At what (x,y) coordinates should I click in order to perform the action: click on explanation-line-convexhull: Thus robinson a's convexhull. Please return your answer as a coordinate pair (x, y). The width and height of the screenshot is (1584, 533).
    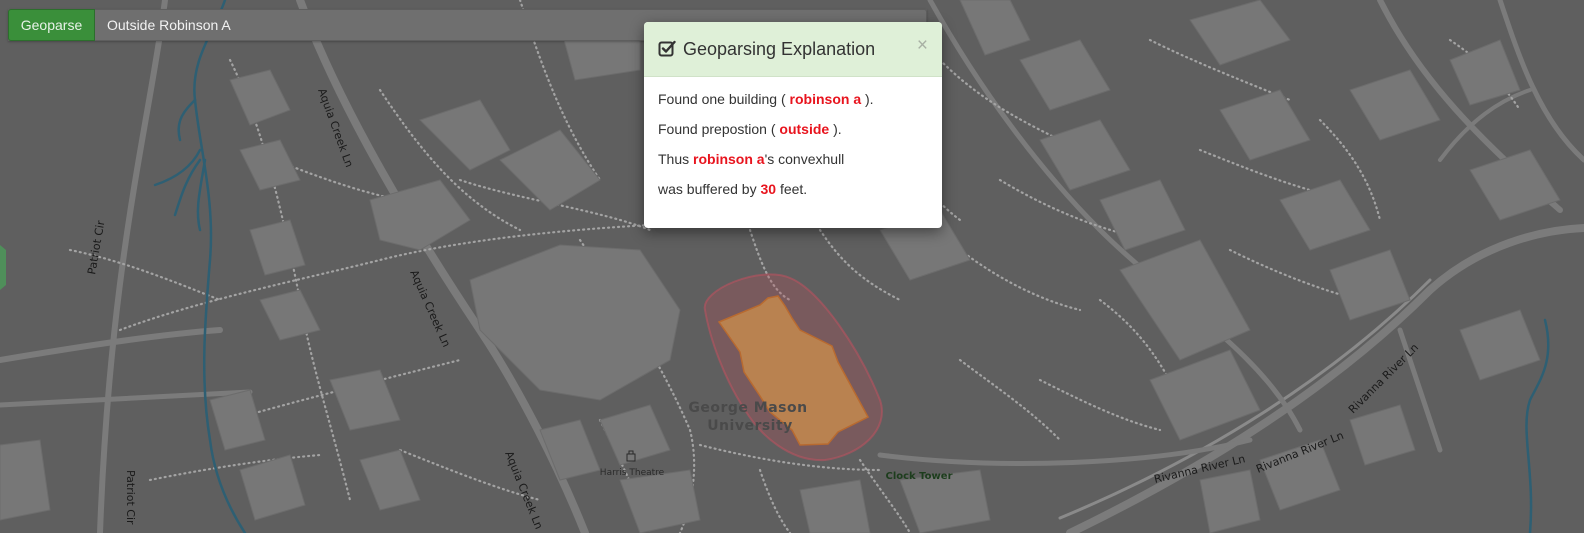
    Looking at the image, I should click on (751, 159).